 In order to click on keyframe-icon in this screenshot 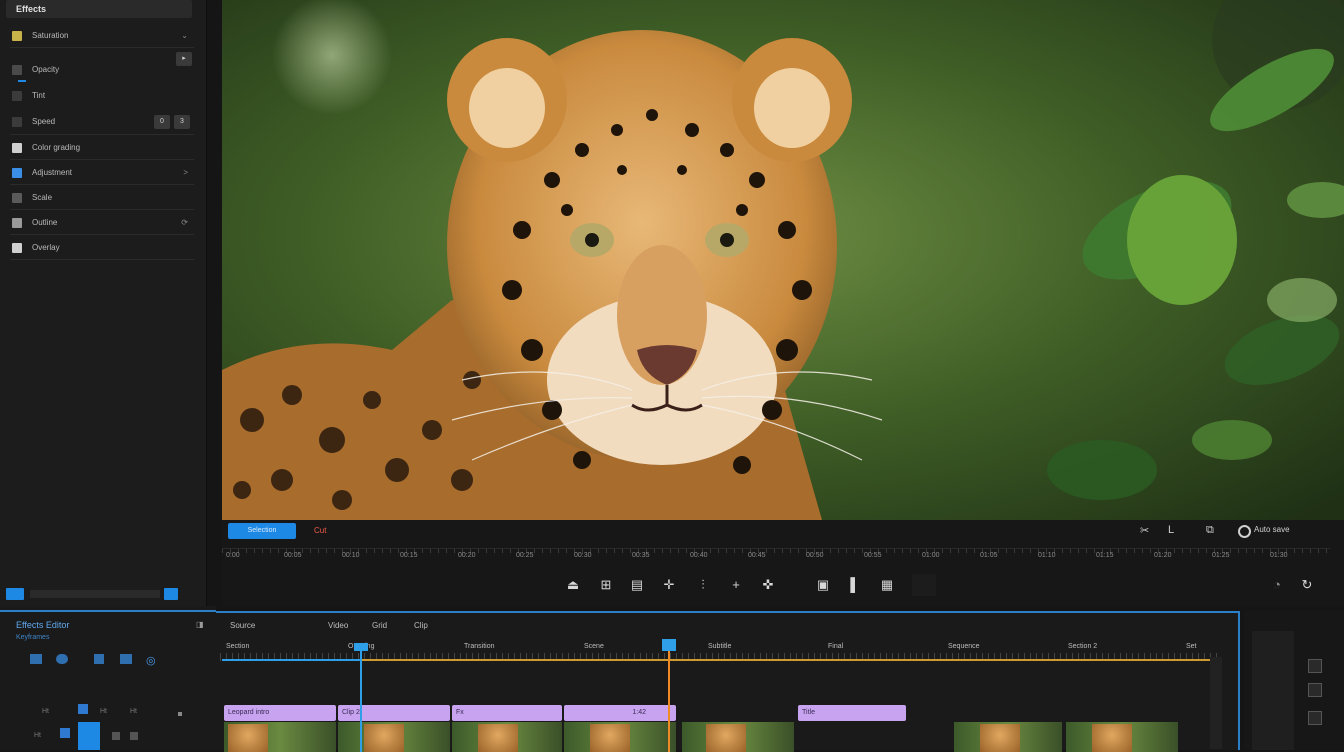, I will do `click(36, 659)`.